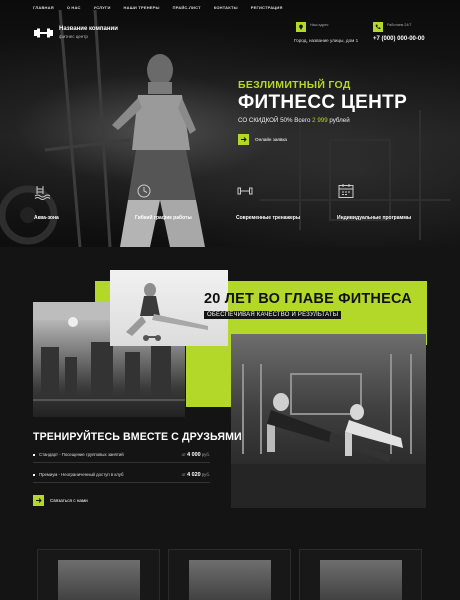 This screenshot has height=600, width=460. I want to click on brand: Название компании фитнес центр, so click(76, 32).